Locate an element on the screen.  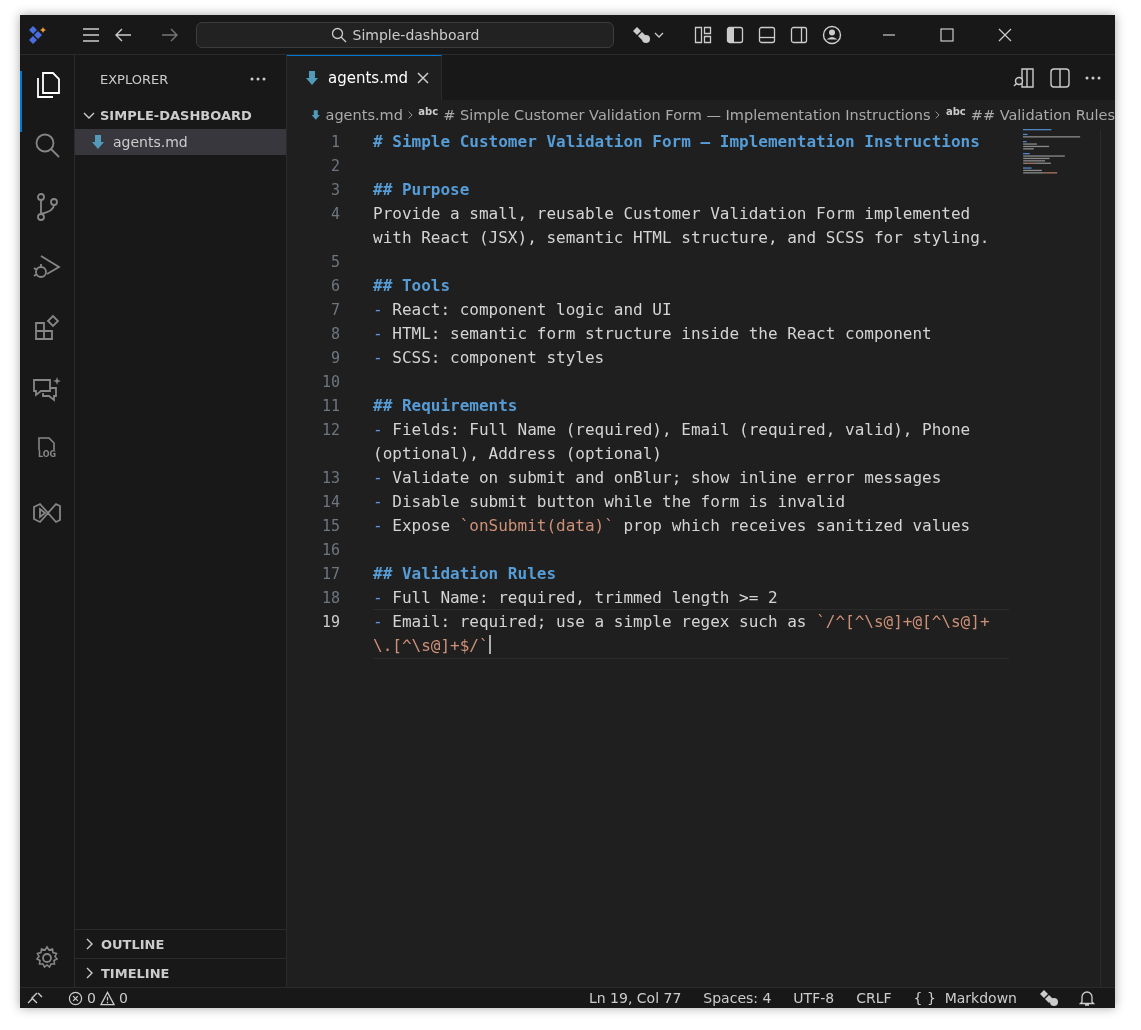
status-item: Spaces: 4 is located at coordinates (737, 998).